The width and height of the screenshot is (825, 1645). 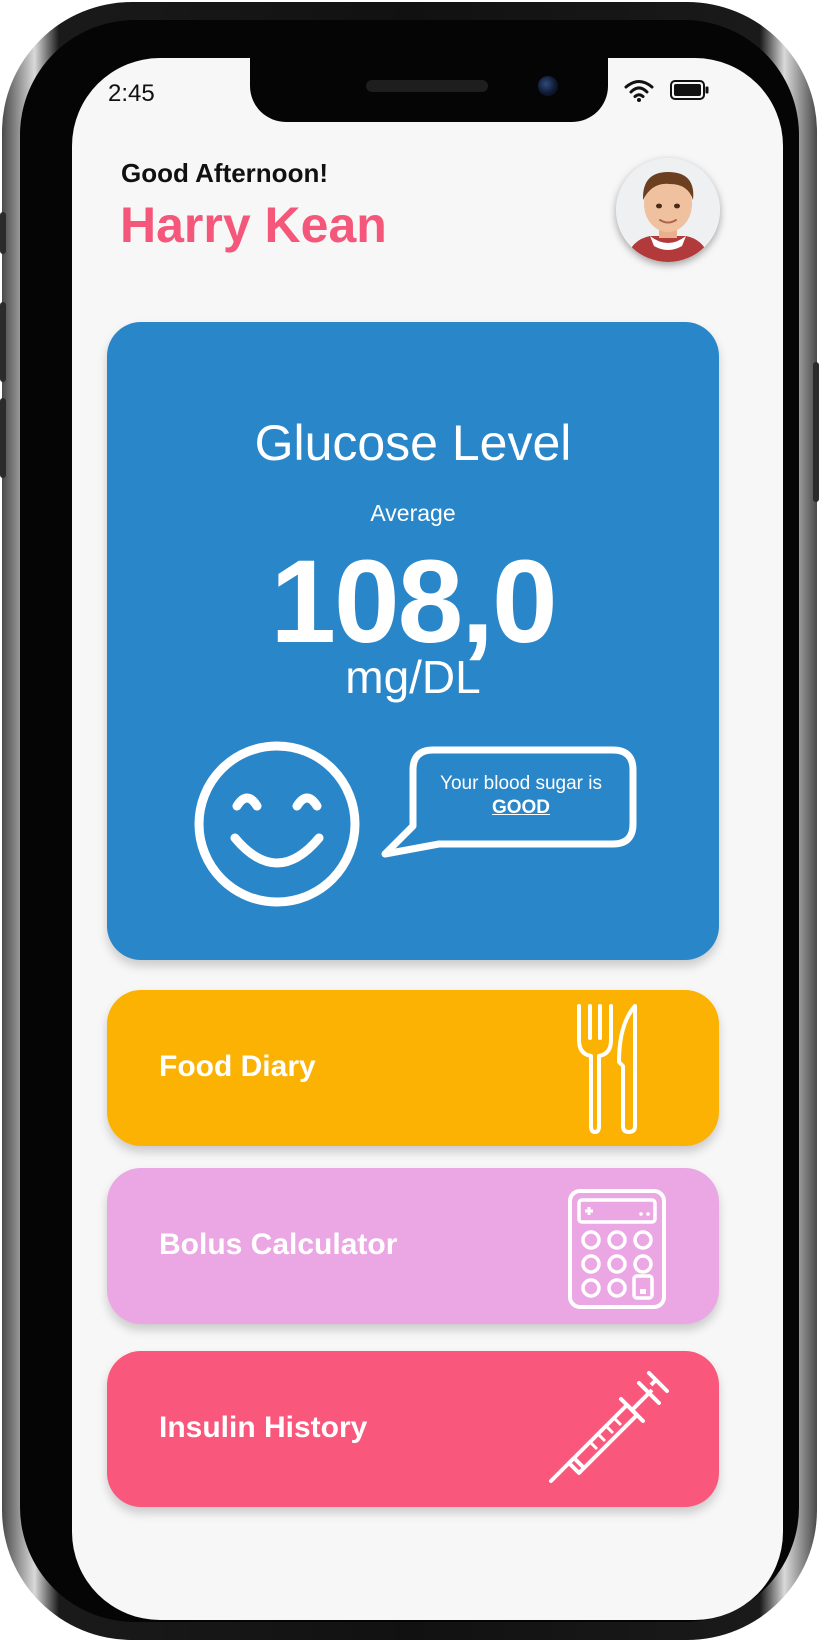 I want to click on battery-icon, so click(x=689, y=90).